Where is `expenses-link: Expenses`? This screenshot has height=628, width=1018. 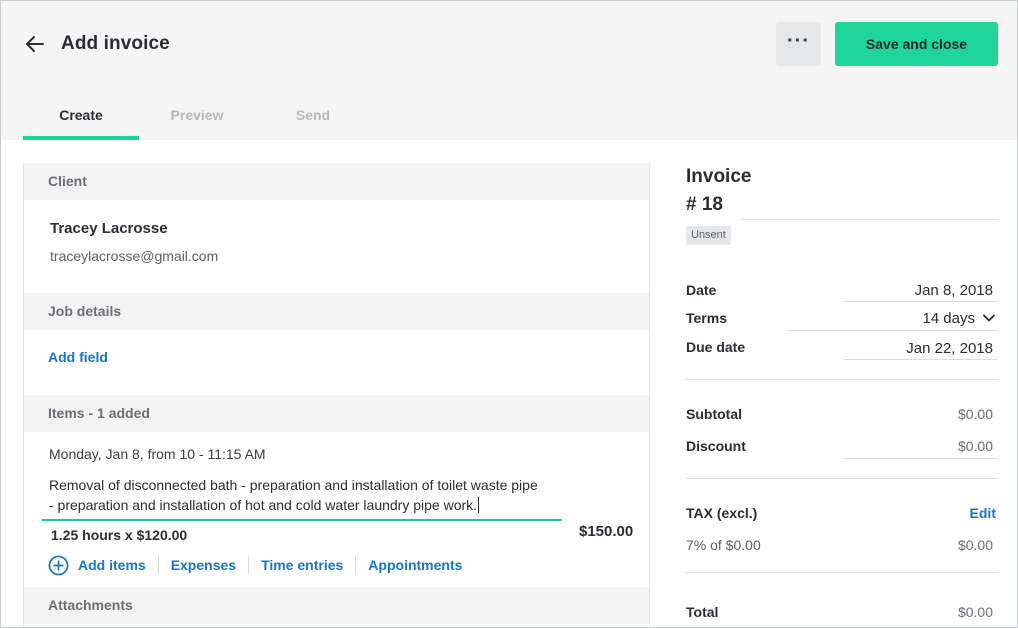
expenses-link: Expenses is located at coordinates (202, 565).